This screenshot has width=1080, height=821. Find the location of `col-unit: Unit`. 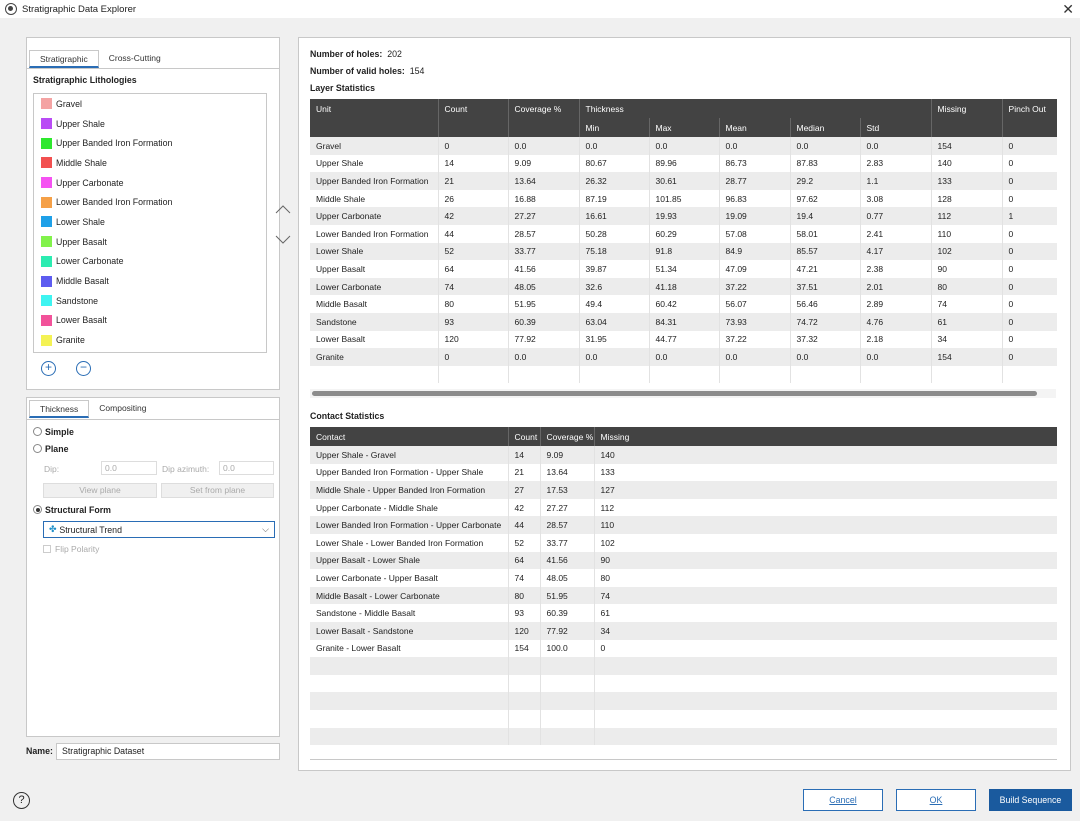

col-unit: Unit is located at coordinates (374, 108).